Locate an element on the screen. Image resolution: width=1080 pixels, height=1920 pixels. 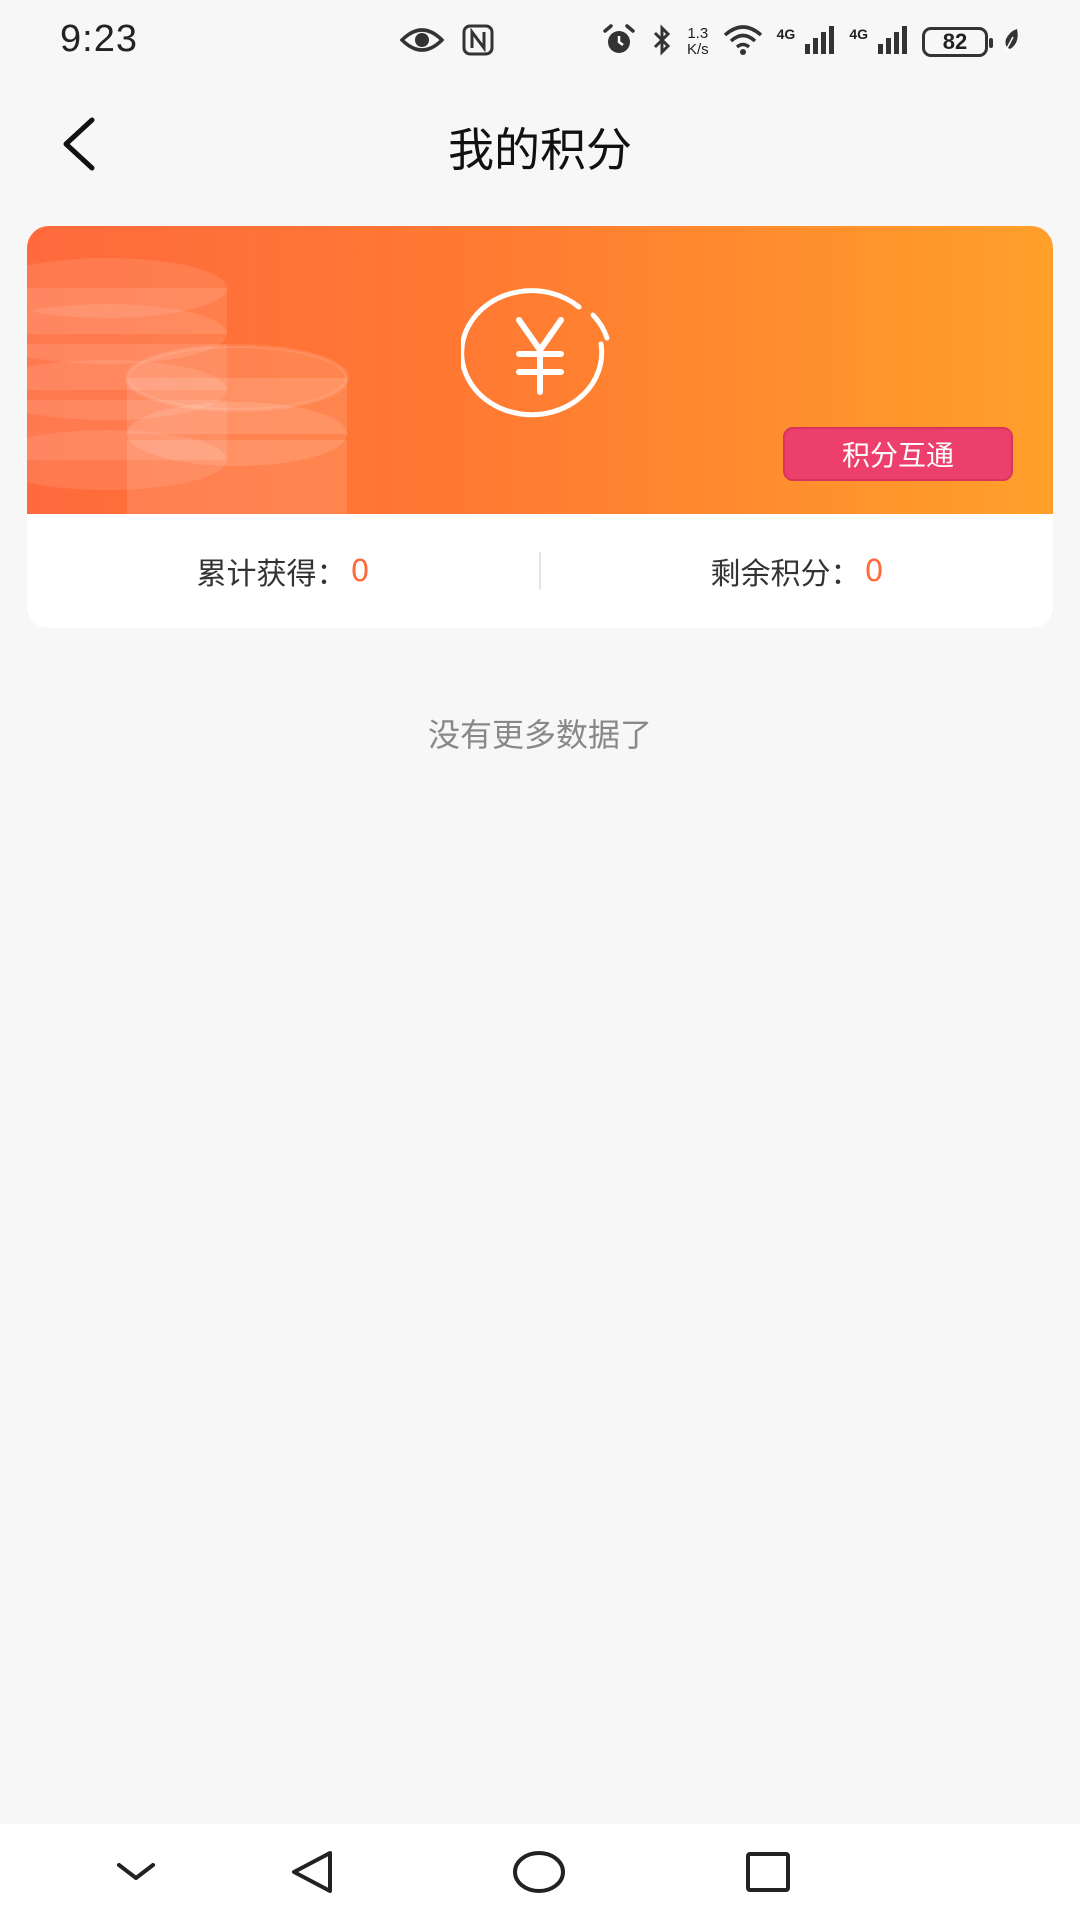
status-center-icons is located at coordinates (446, 42).